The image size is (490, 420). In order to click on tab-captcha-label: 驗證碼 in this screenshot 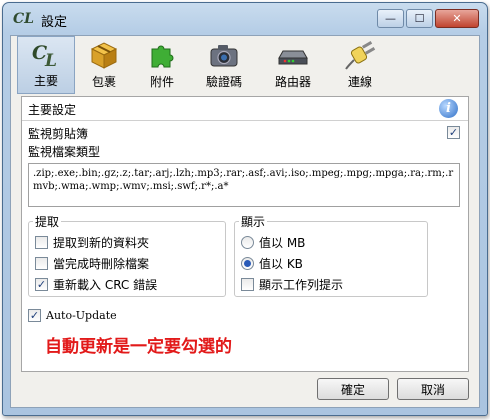, I will do `click(223, 82)`.